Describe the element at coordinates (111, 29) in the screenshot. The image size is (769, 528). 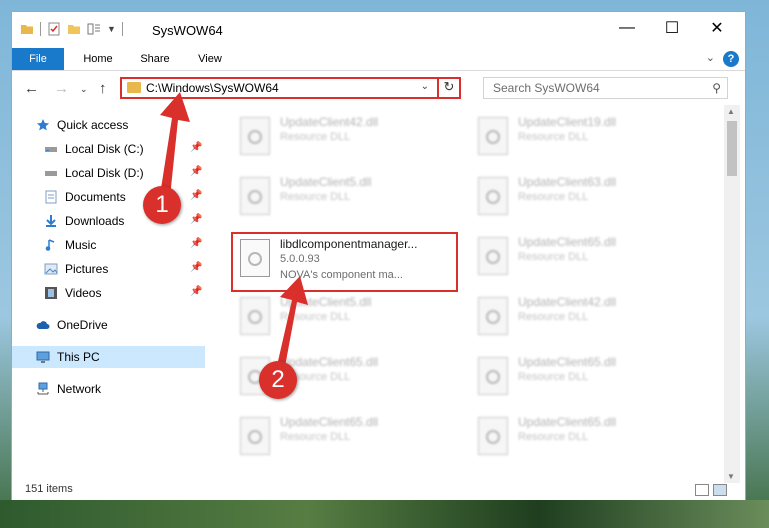
I see `chevron-down-icon: ▼` at that location.